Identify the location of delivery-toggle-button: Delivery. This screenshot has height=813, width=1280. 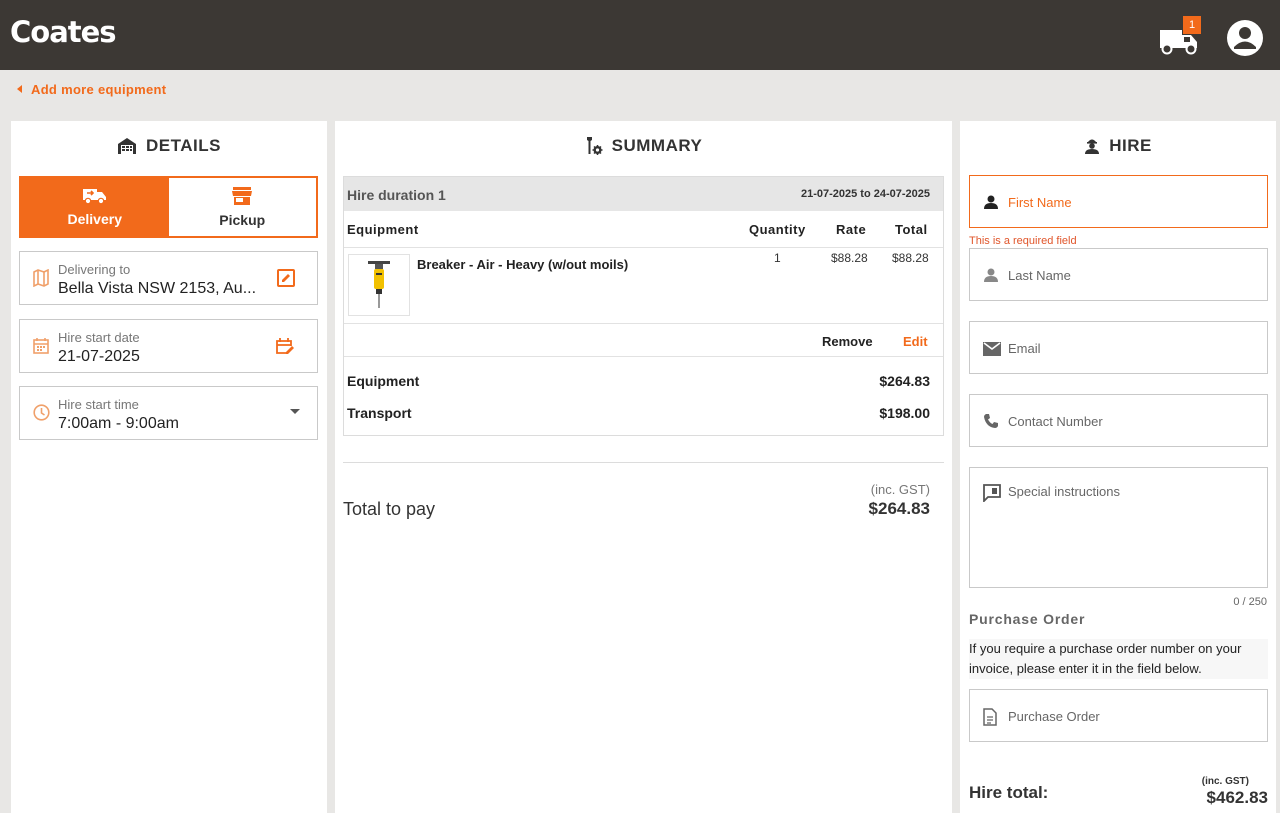
(95, 207).